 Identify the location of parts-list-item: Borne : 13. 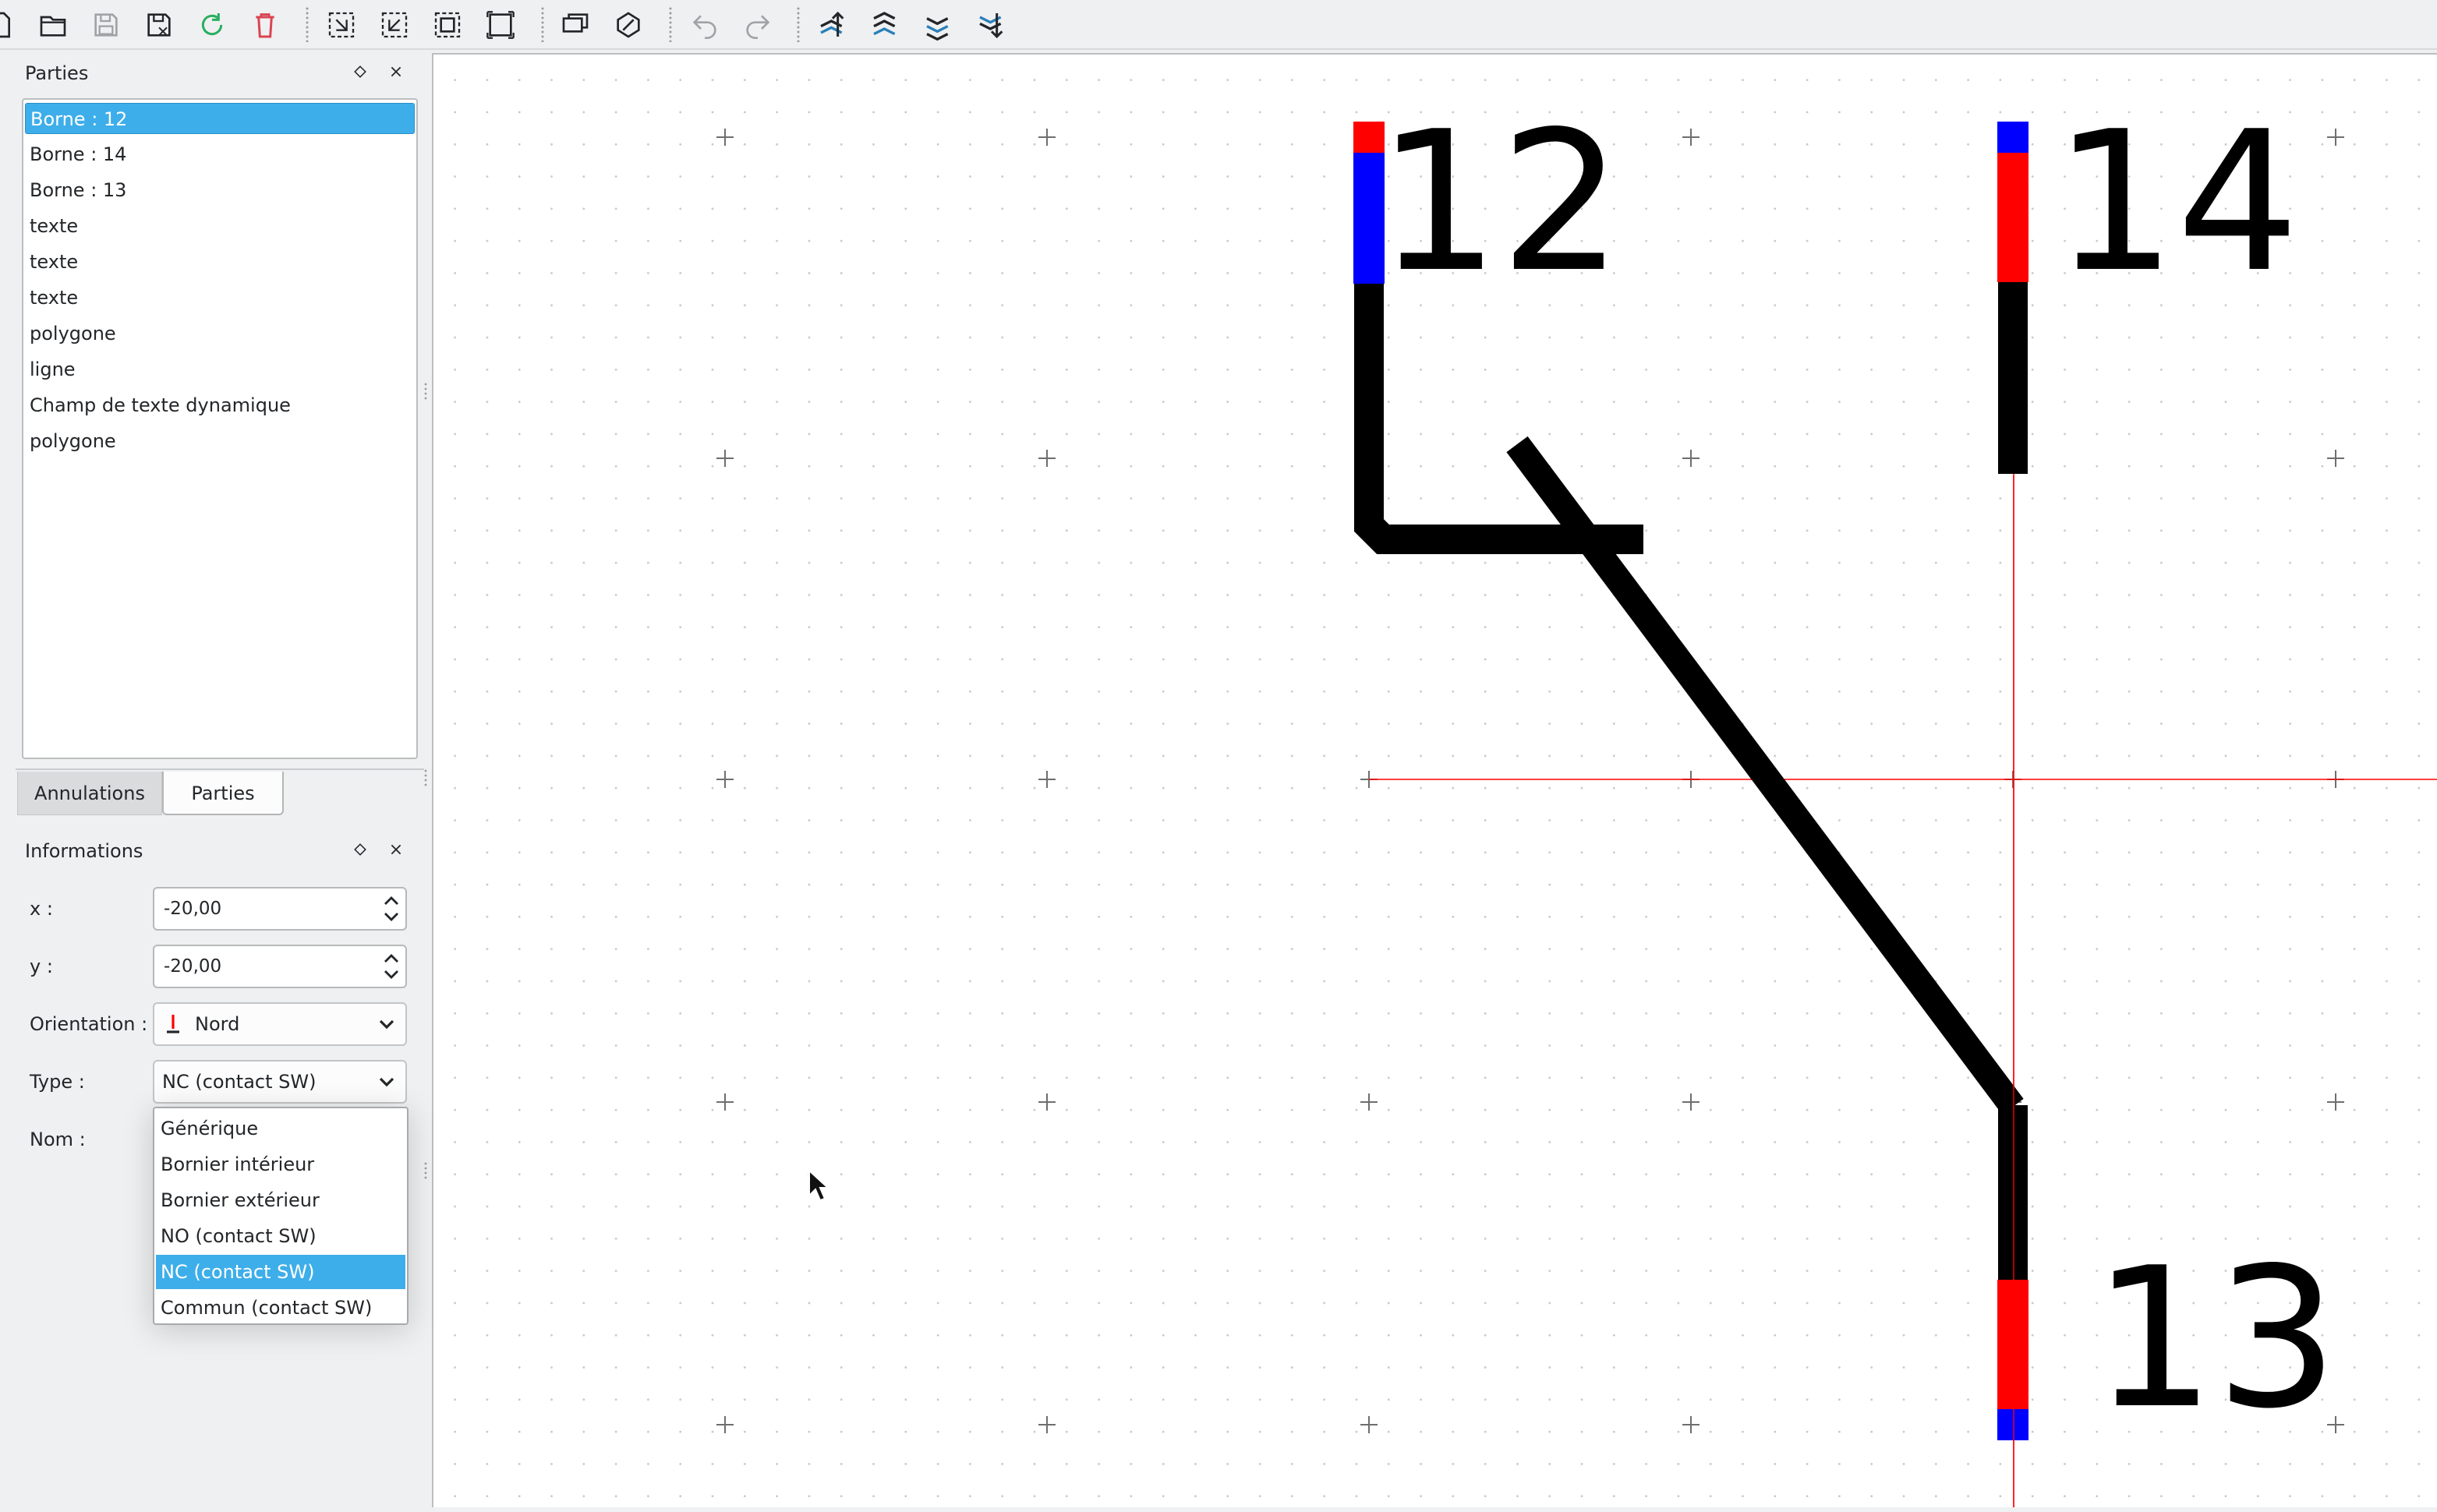
(220, 190).